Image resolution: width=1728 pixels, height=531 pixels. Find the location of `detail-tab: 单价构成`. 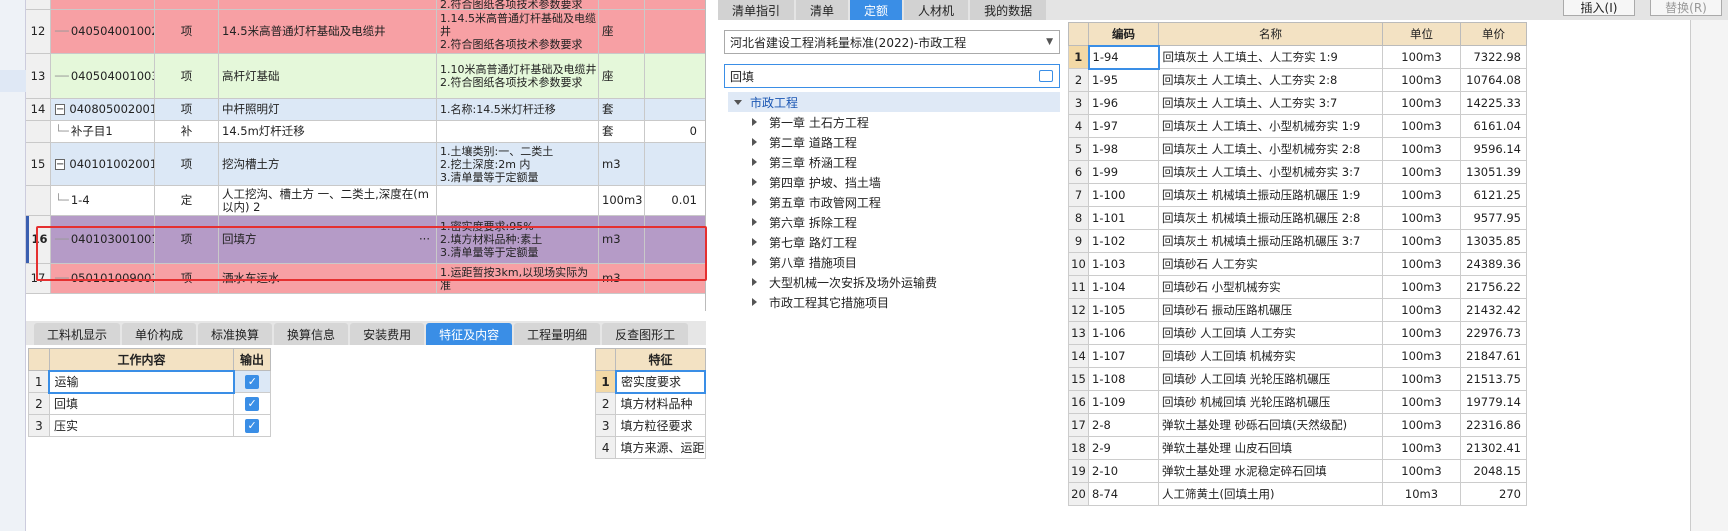

detail-tab: 单价构成 is located at coordinates (159, 334).